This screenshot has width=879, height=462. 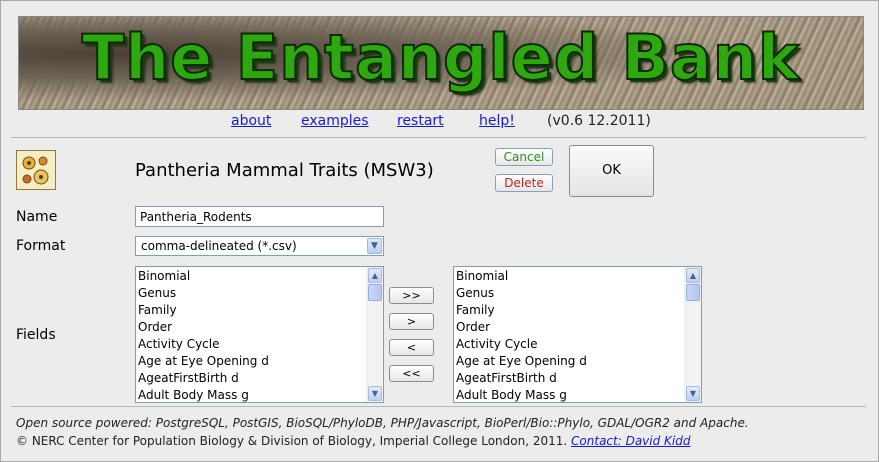 I want to click on version-text: (v0.6 12.2011), so click(x=599, y=121).